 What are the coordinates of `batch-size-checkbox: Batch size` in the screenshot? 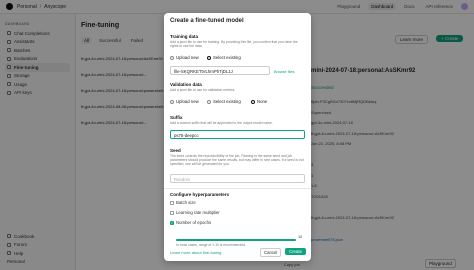 It's located at (183, 202).